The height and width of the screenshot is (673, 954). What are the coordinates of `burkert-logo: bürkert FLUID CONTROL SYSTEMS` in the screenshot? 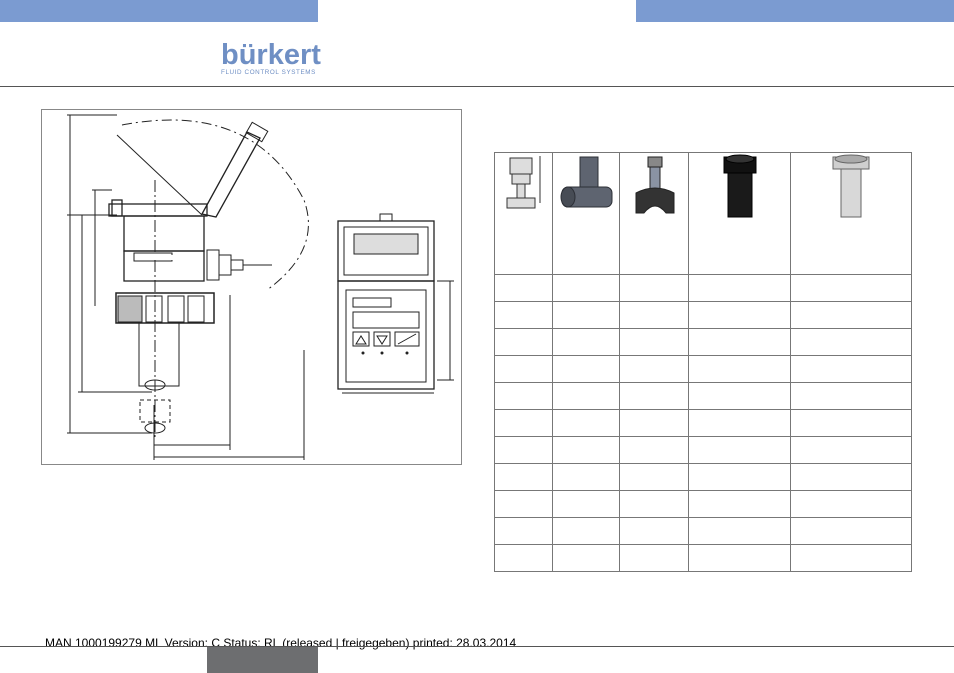 It's located at (271, 58).